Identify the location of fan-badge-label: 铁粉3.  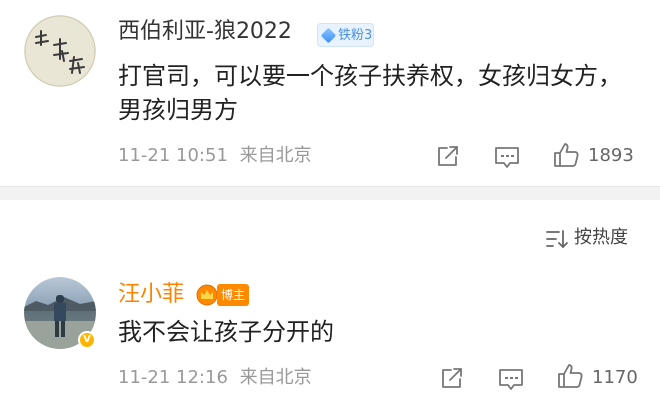
(355, 35).